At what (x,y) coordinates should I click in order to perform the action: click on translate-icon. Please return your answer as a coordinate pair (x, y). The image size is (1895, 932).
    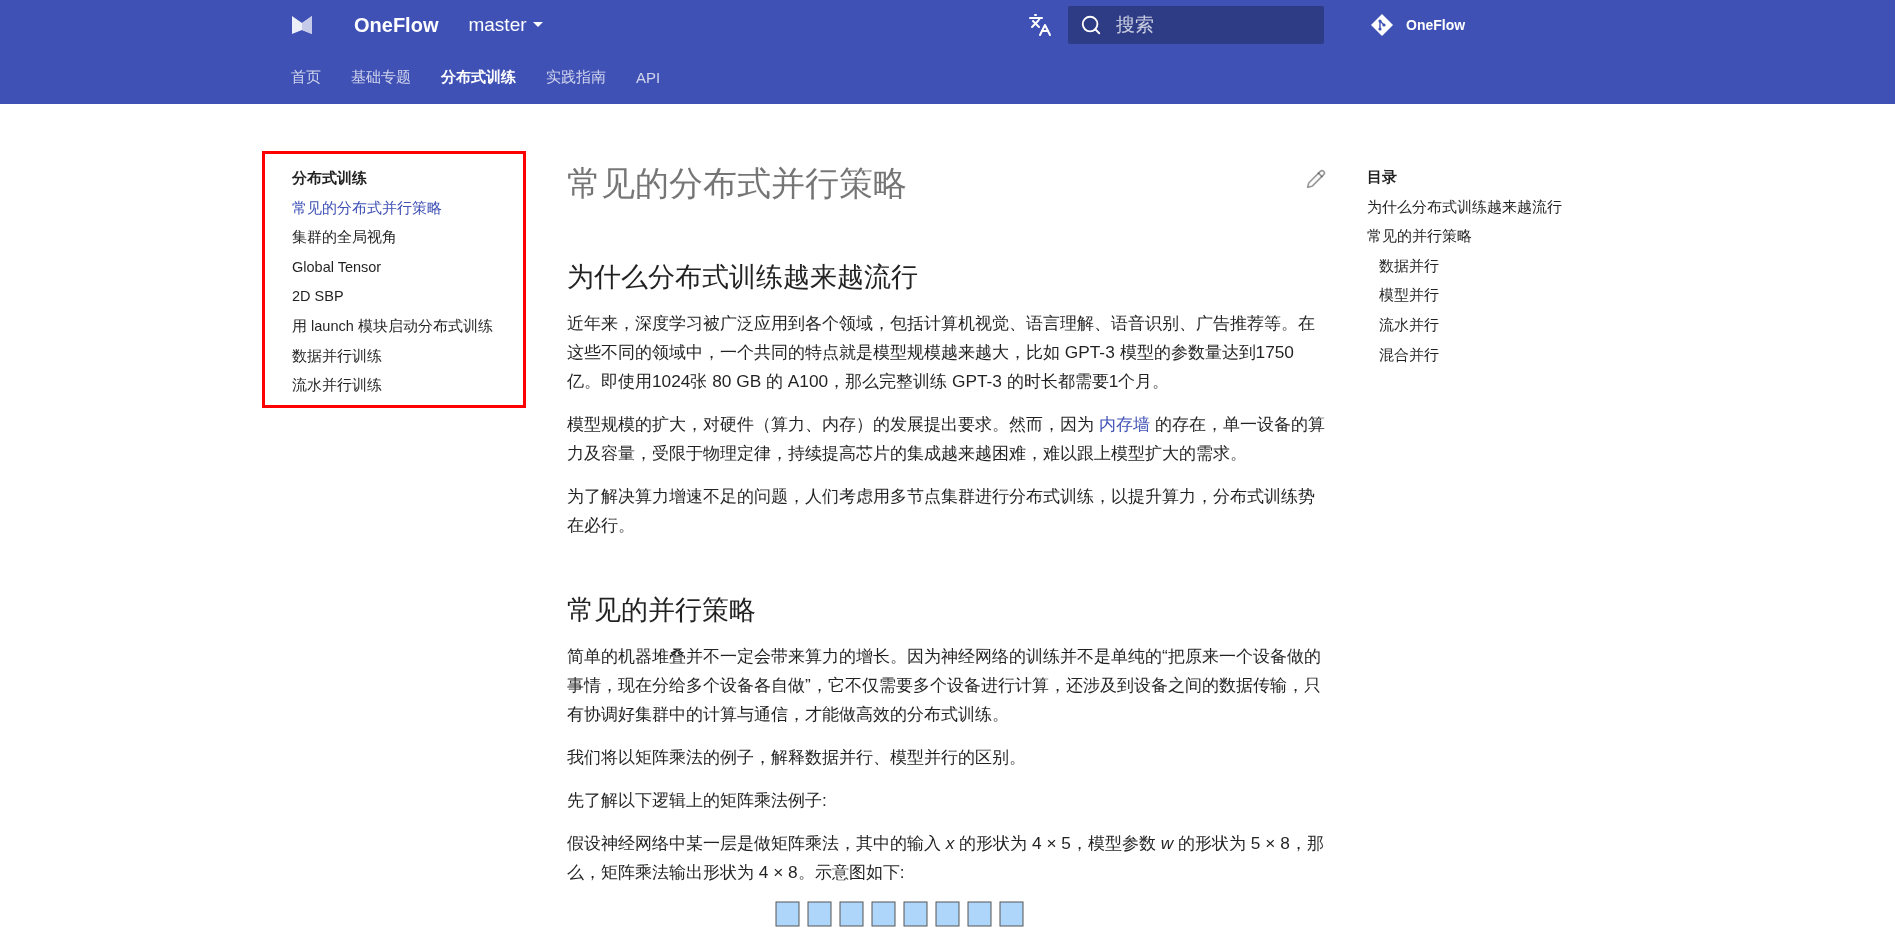
    Looking at the image, I should click on (1040, 25).